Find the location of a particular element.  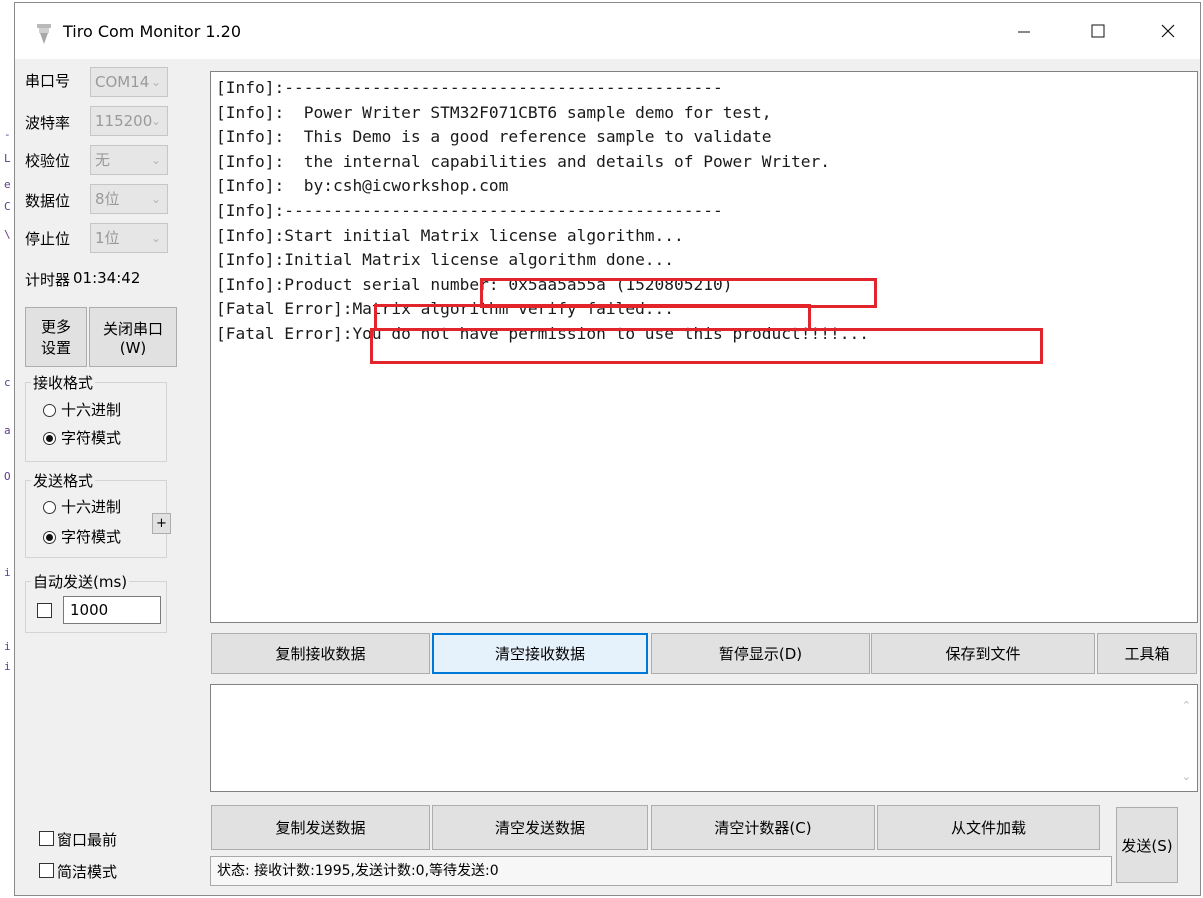

send-hex-radio is located at coordinates (49, 507).